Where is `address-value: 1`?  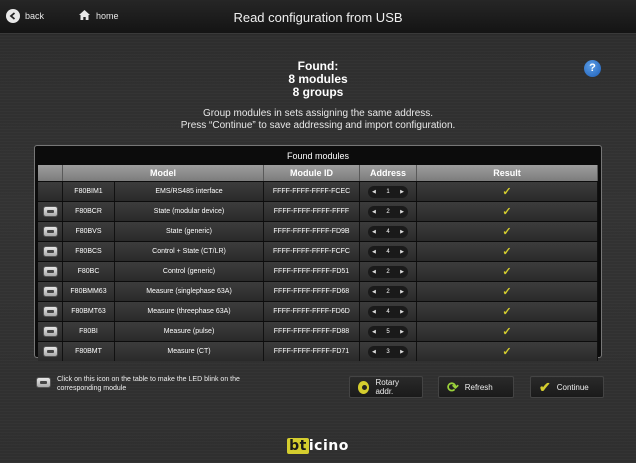 address-value: 1 is located at coordinates (388, 191).